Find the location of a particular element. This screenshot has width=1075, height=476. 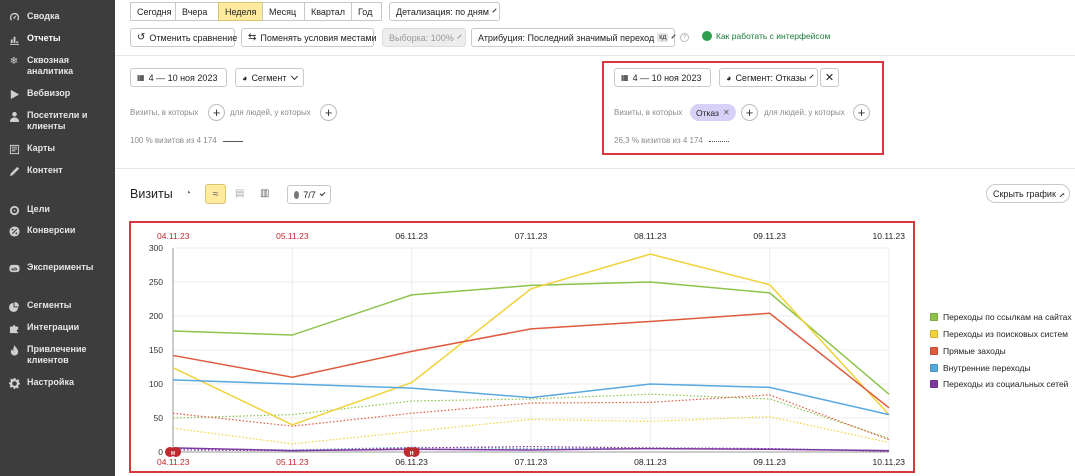

x-tick-label: 08.11.23 is located at coordinates (650, 462).